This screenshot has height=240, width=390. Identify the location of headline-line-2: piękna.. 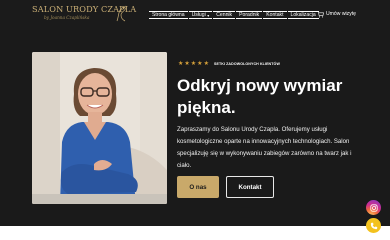
(206, 107).